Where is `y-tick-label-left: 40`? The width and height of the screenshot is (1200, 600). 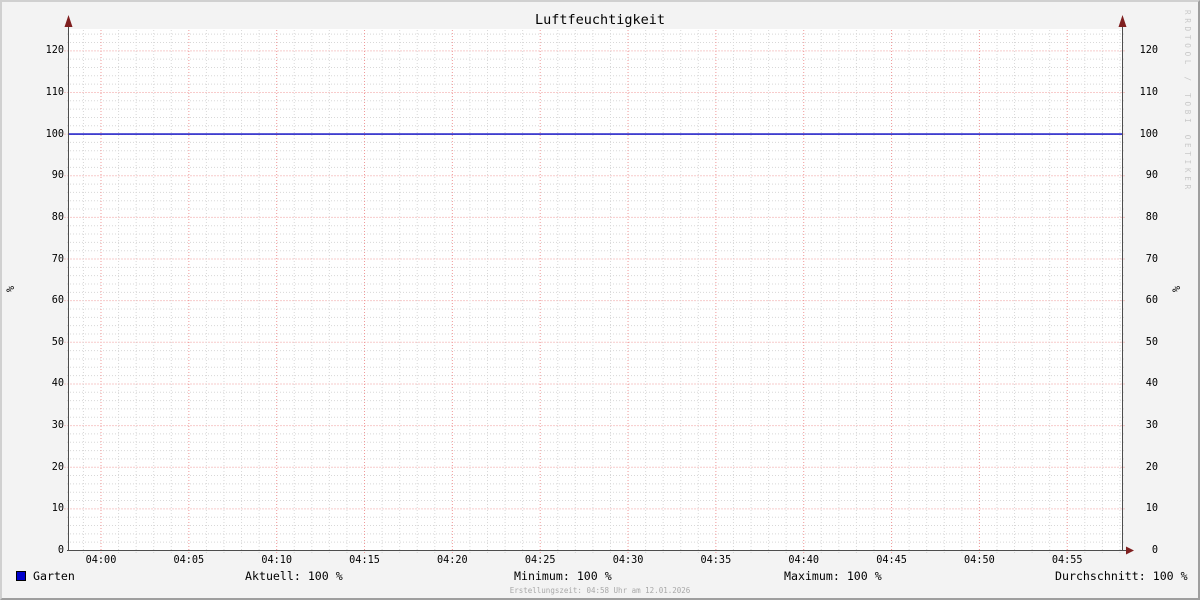
y-tick-label-left: 40 is located at coordinates (57, 384).